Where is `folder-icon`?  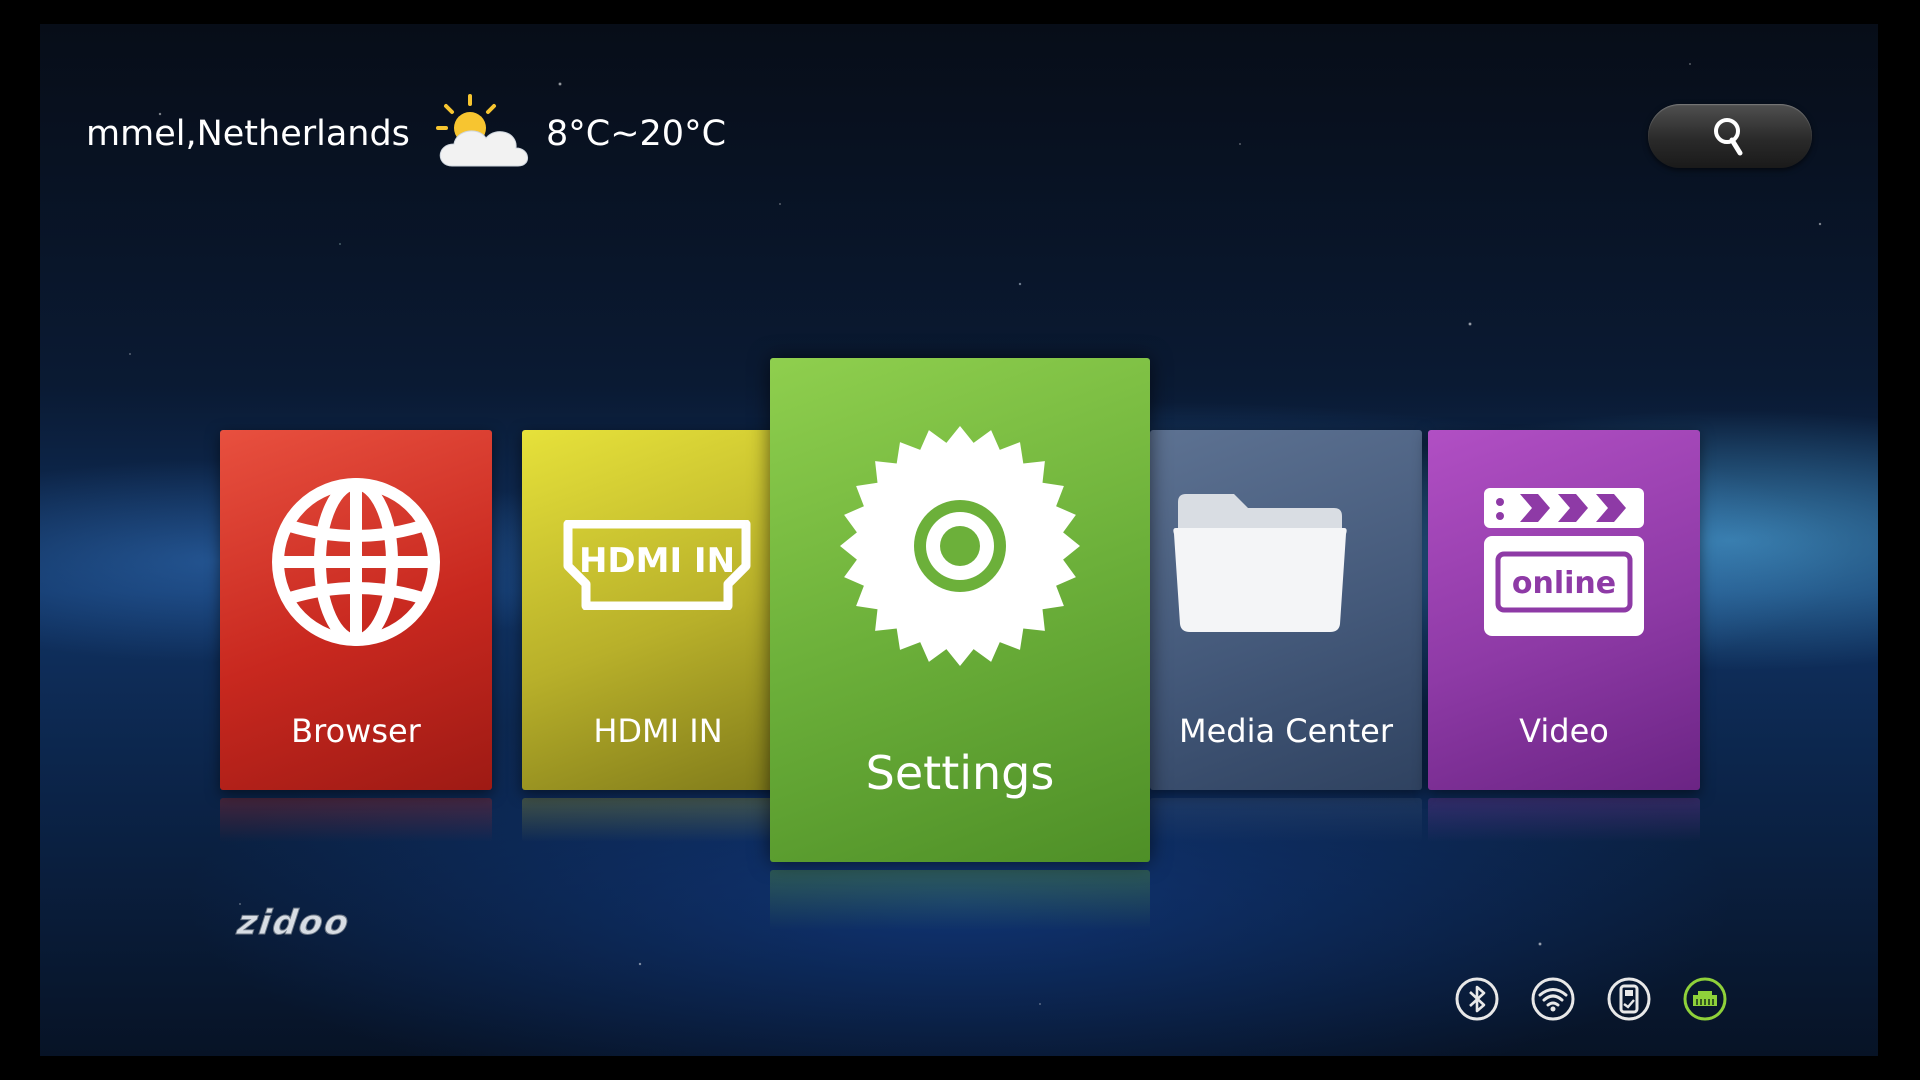
folder-icon is located at coordinates (1260, 563).